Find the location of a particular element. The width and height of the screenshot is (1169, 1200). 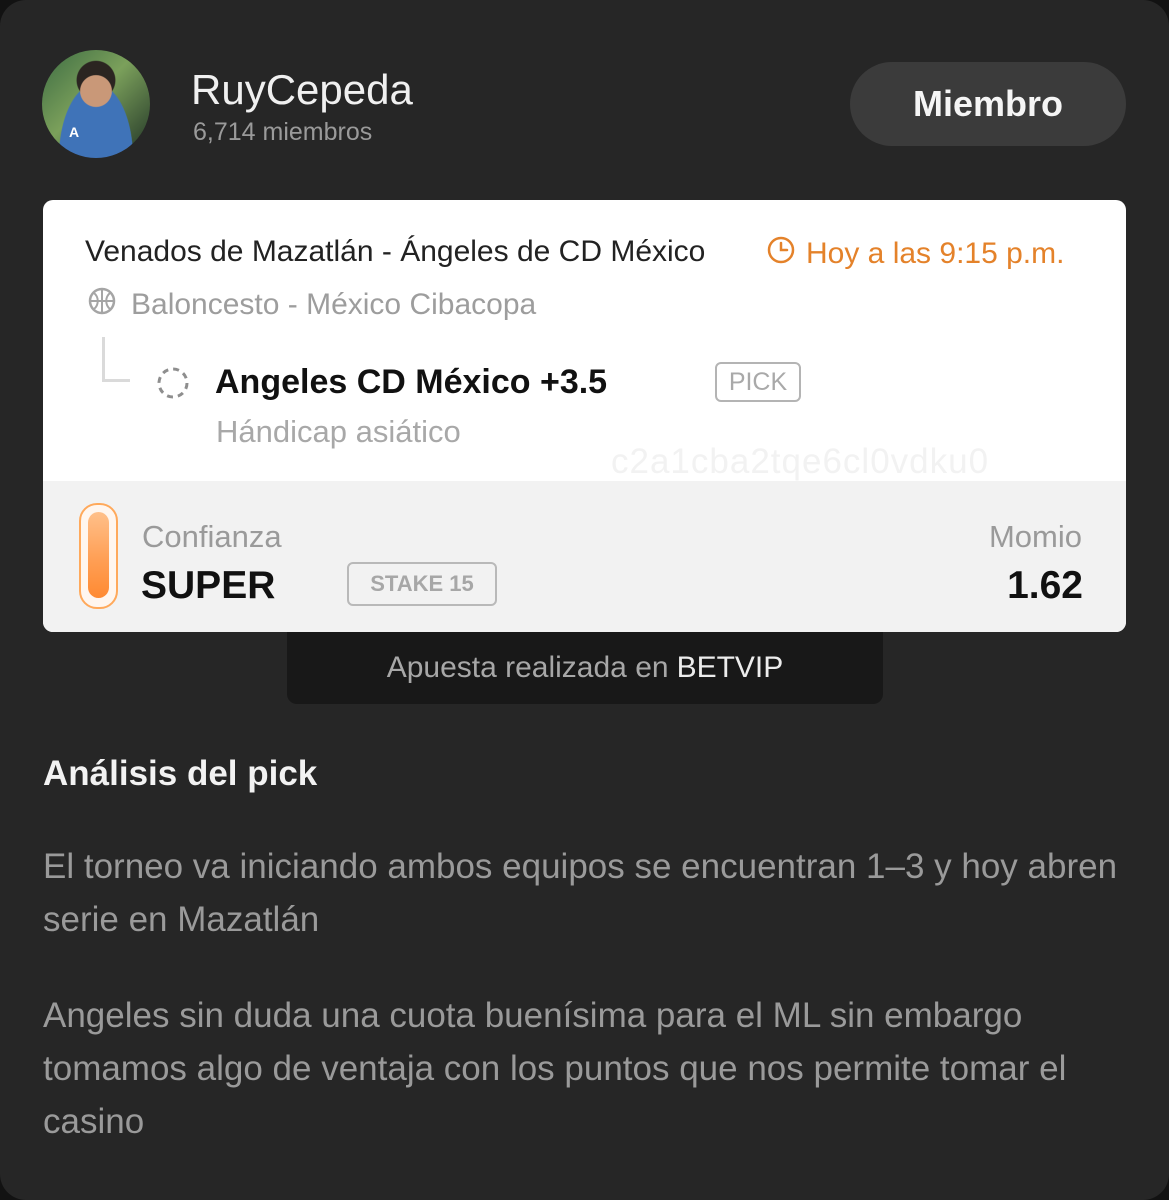

pick-badge: PICK is located at coordinates (758, 382).